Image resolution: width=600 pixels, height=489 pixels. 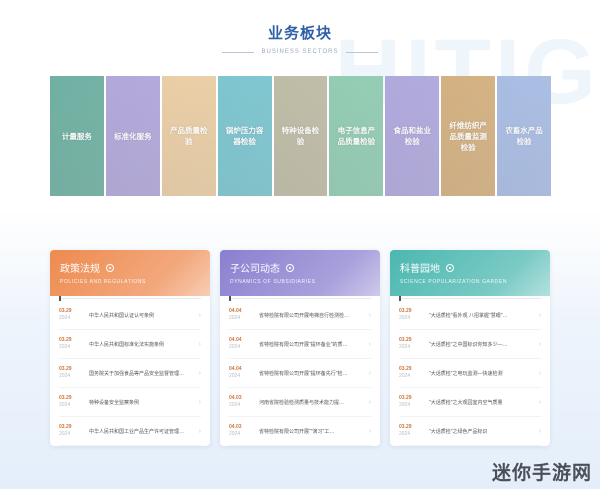 I want to click on business-tile: 标准化服务, so click(x=132, y=136).